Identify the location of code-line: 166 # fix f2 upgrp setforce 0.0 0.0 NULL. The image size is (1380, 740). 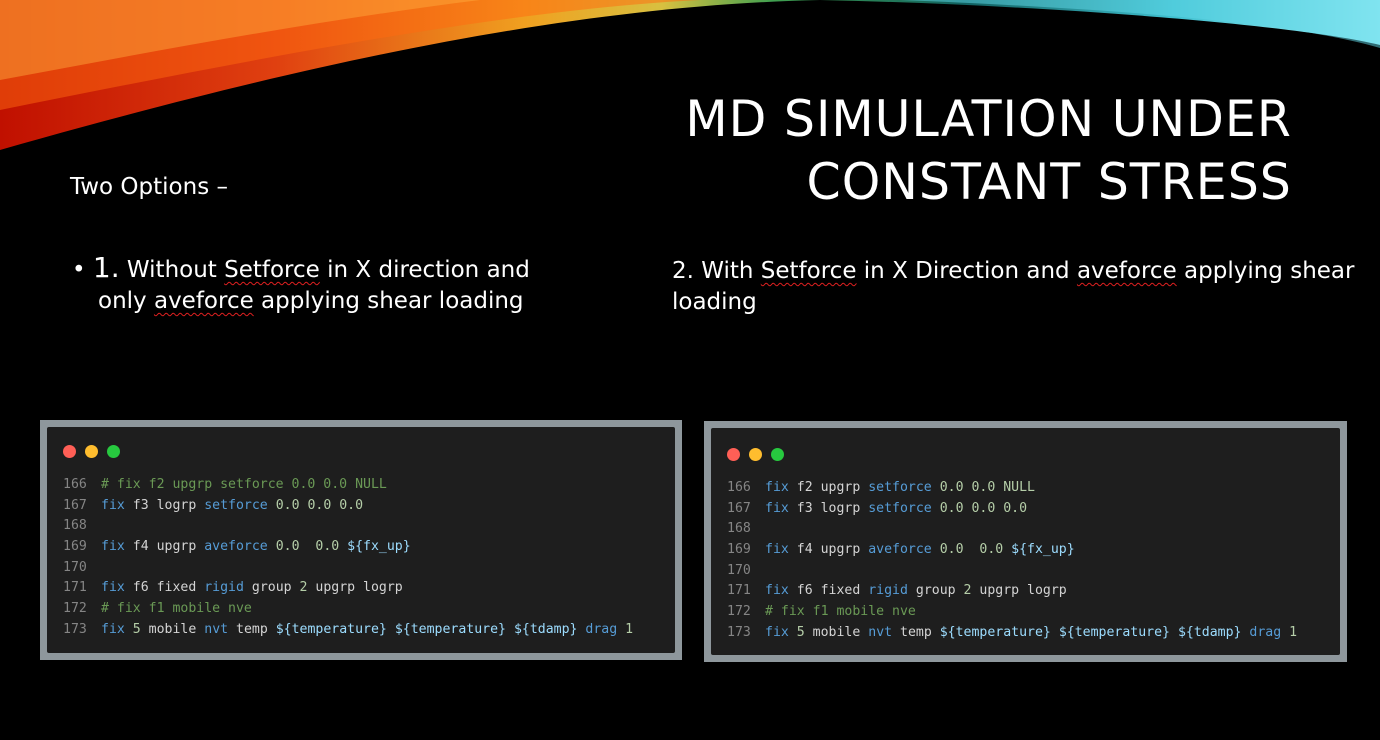
(369, 485).